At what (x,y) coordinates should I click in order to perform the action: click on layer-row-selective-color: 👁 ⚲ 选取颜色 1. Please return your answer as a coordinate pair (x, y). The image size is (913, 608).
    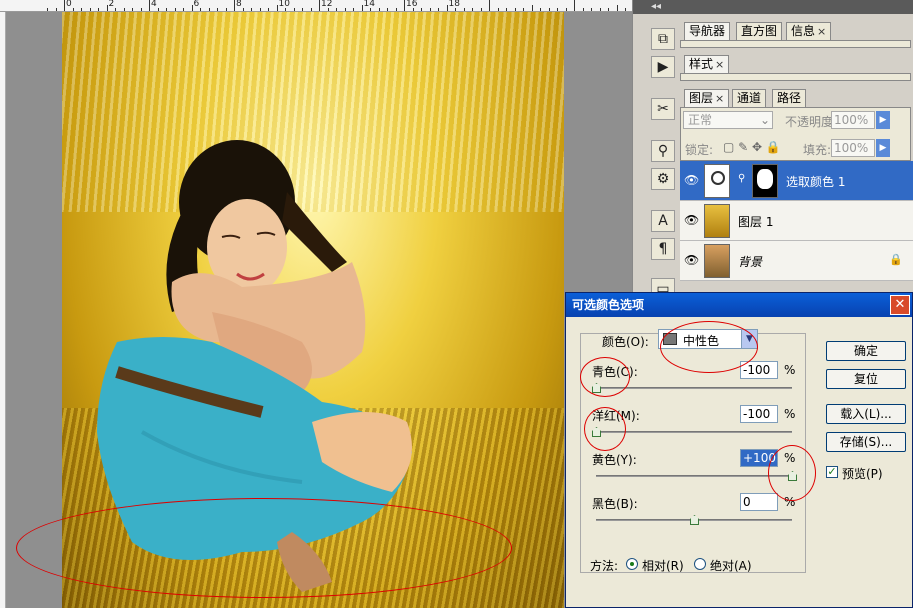
    Looking at the image, I should click on (796, 181).